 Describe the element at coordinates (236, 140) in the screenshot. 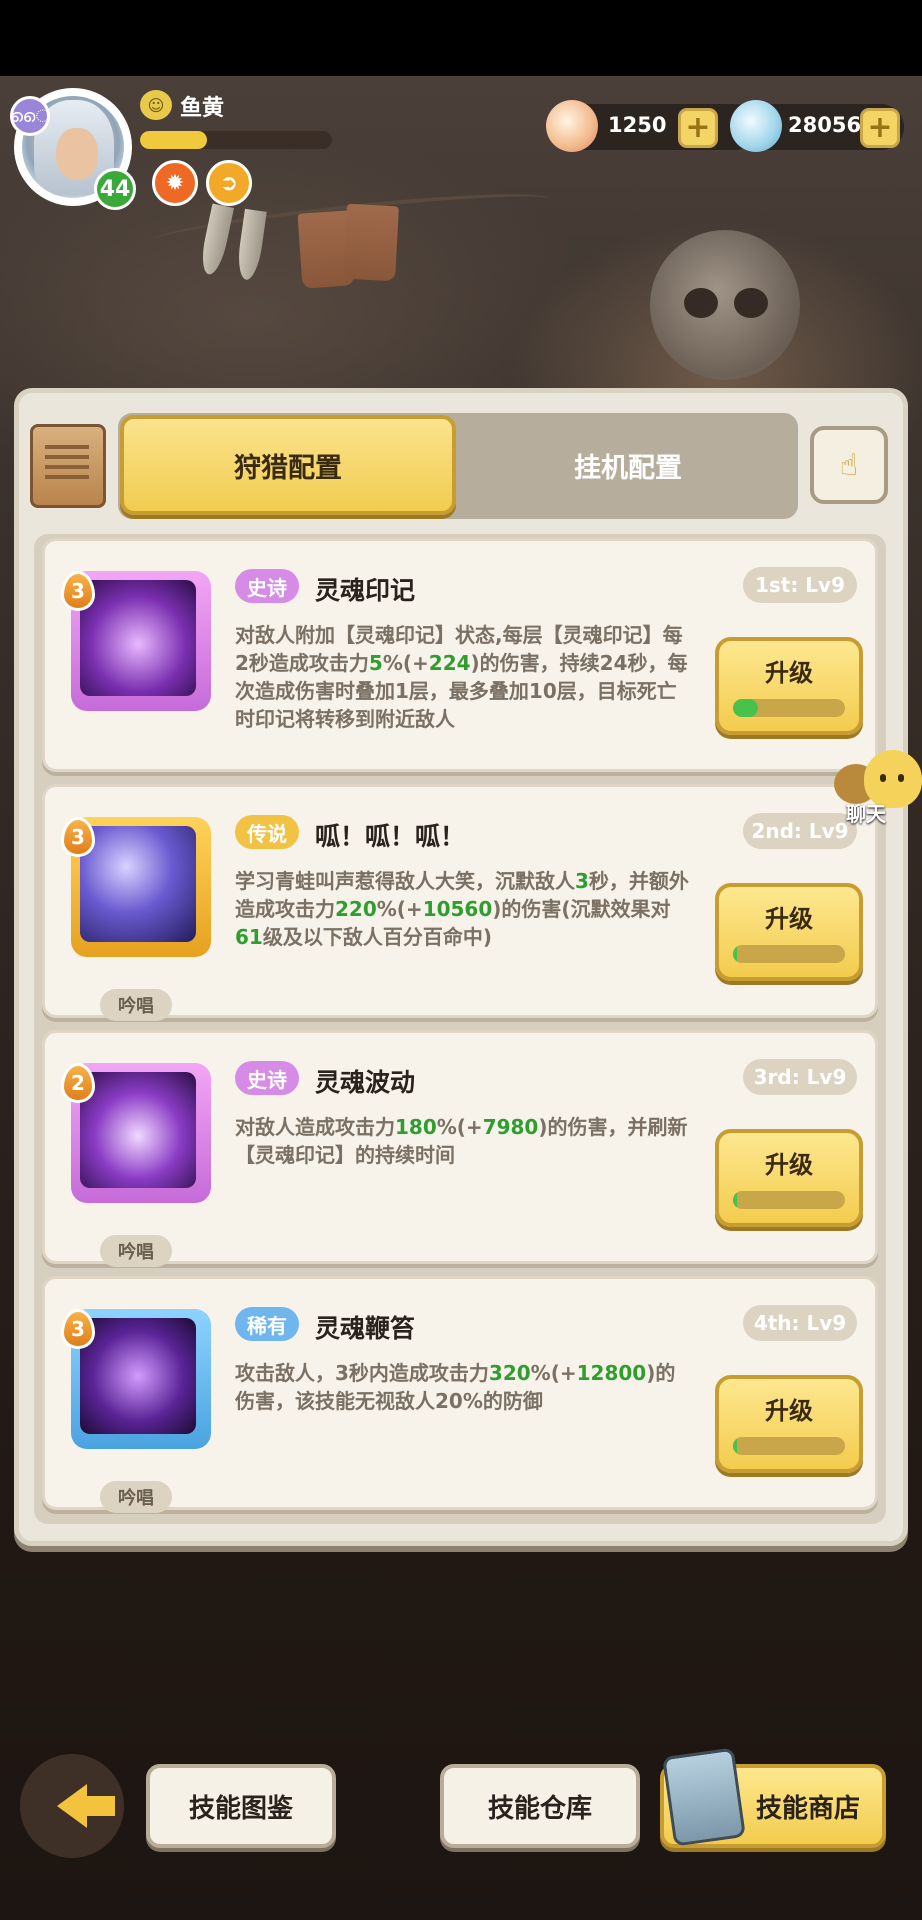

I see `exp-bar` at that location.